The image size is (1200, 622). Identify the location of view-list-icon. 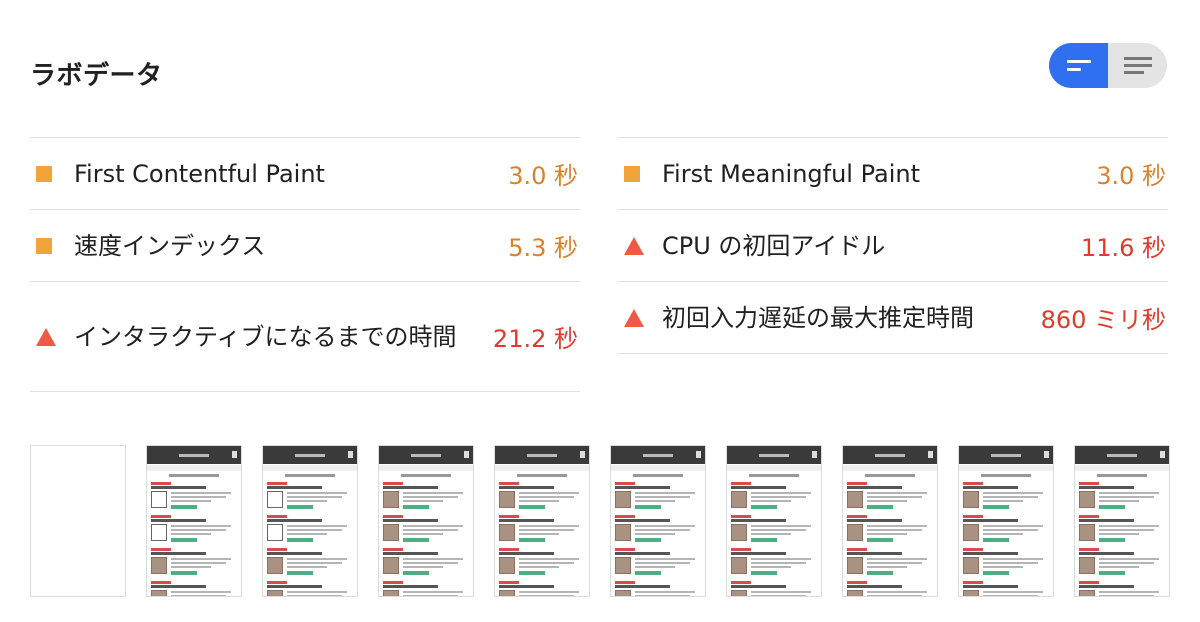
(1137, 65).